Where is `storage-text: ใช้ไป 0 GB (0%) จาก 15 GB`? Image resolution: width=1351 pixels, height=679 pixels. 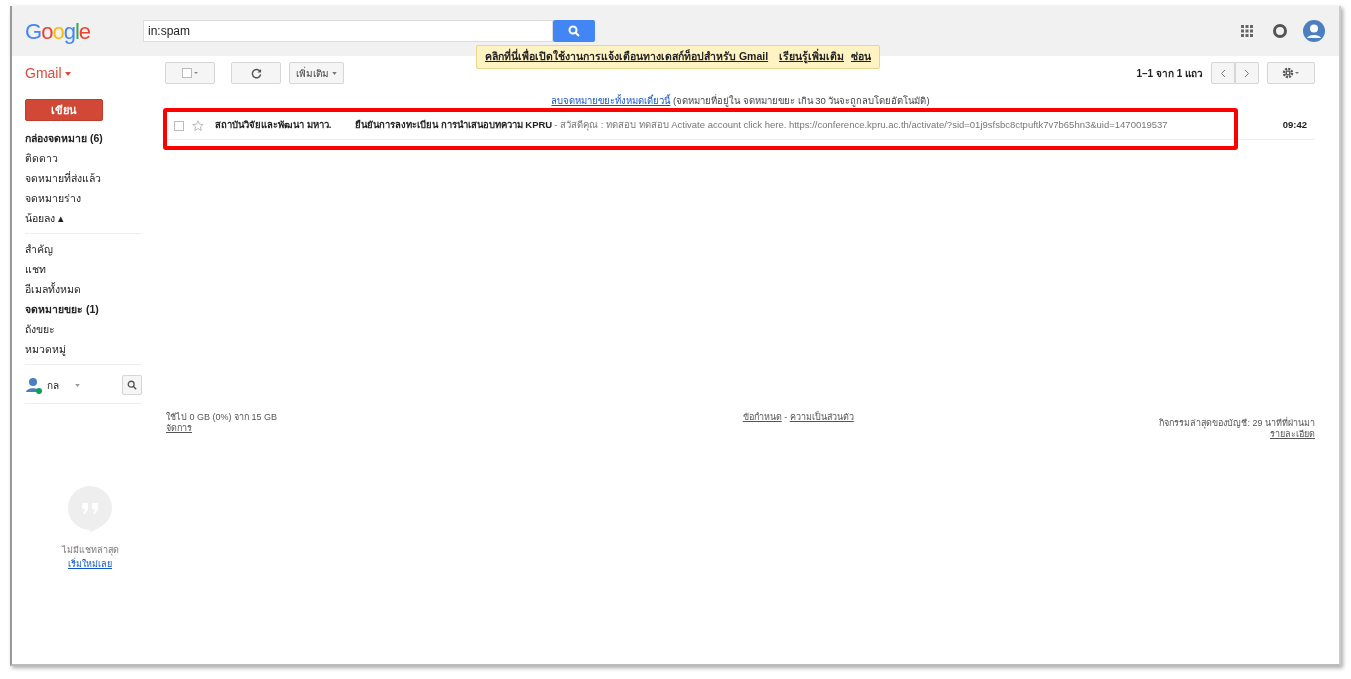 storage-text: ใช้ไป 0 GB (0%) จาก 15 GB is located at coordinates (222, 418).